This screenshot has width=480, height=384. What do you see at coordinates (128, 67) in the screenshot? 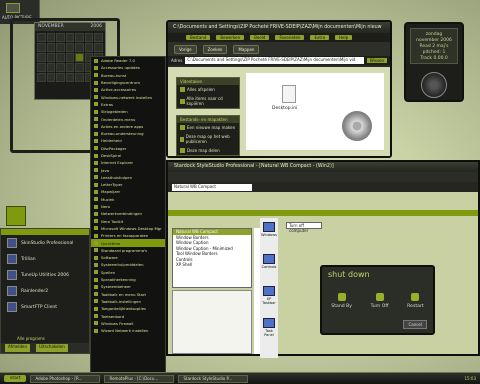
I see `program-menu-item: Accessories updates` at bounding box center [128, 67].